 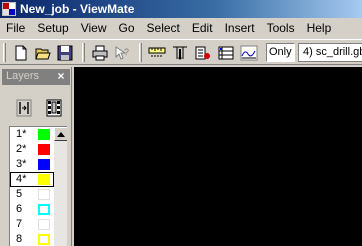 I want to click on window-title: New_job - ViewMate, so click(x=77, y=9).